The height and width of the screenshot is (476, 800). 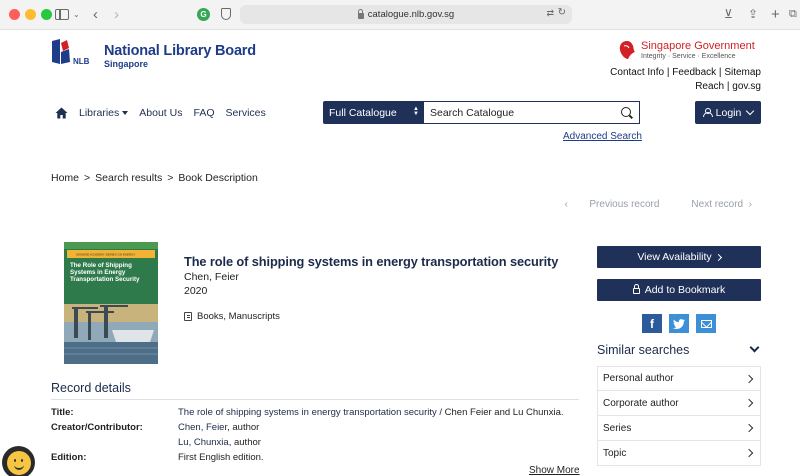 I want to click on similar-item-label: Personal author, so click(x=638, y=378).